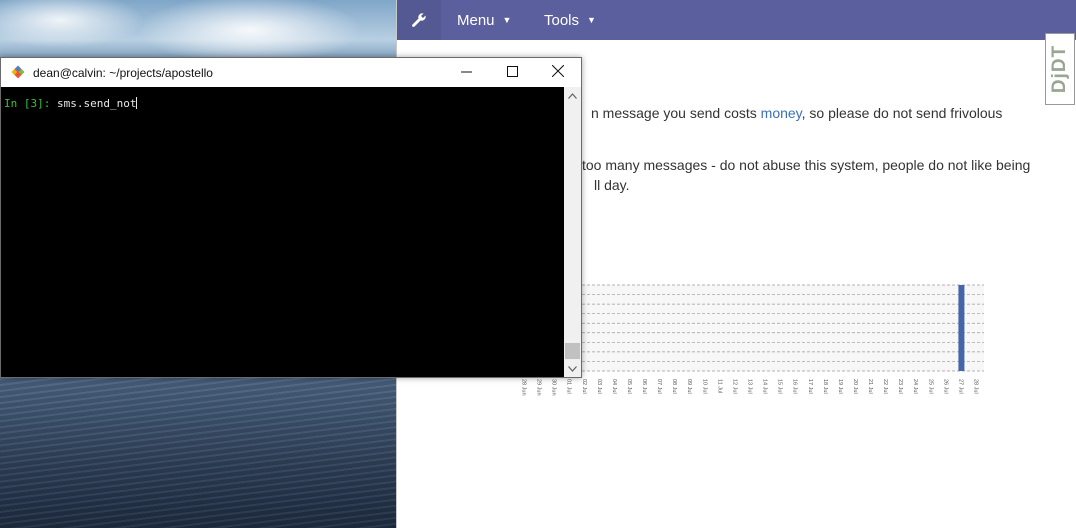 The width and height of the screenshot is (1076, 528). I want to click on wallpaper-water, so click(198, 453).